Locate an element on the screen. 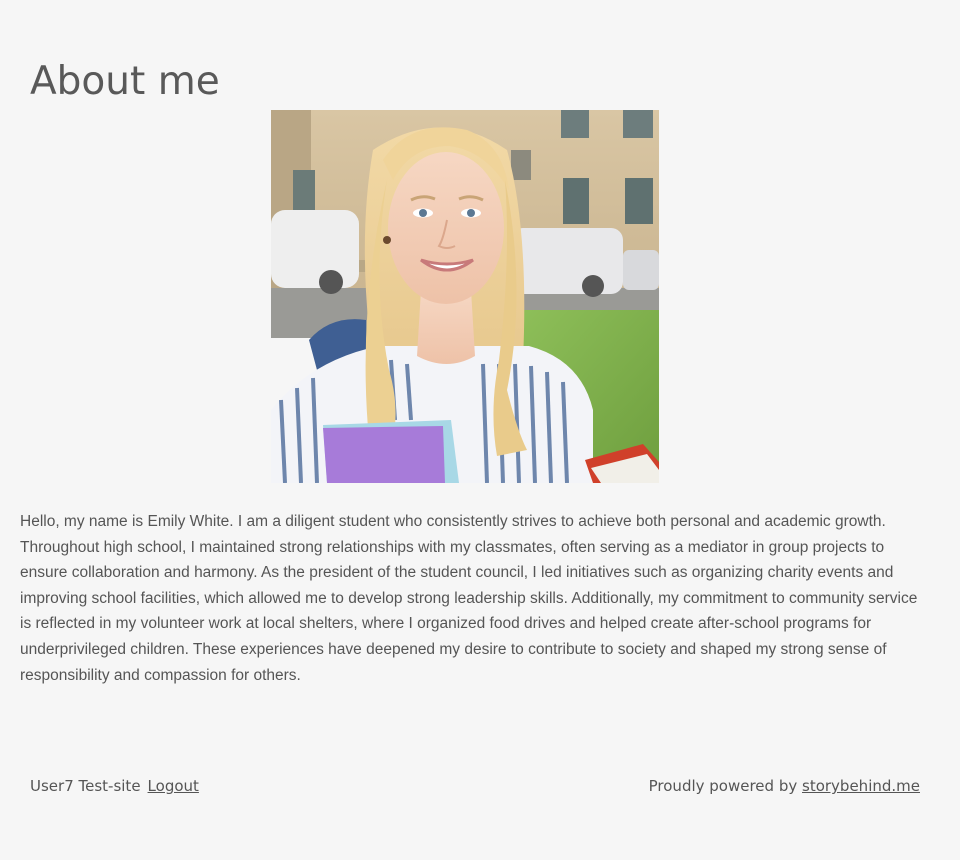 The image size is (960, 860). logout-link: Logout is located at coordinates (173, 786).